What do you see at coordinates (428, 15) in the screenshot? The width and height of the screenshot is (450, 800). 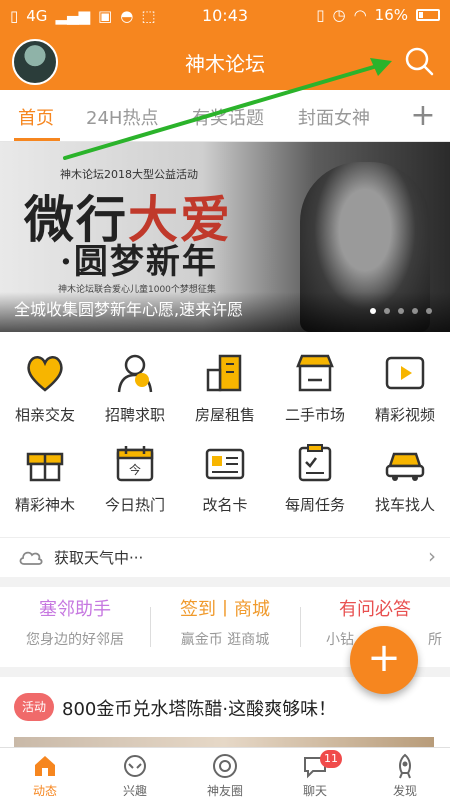 I see `battery-icon` at bounding box center [428, 15].